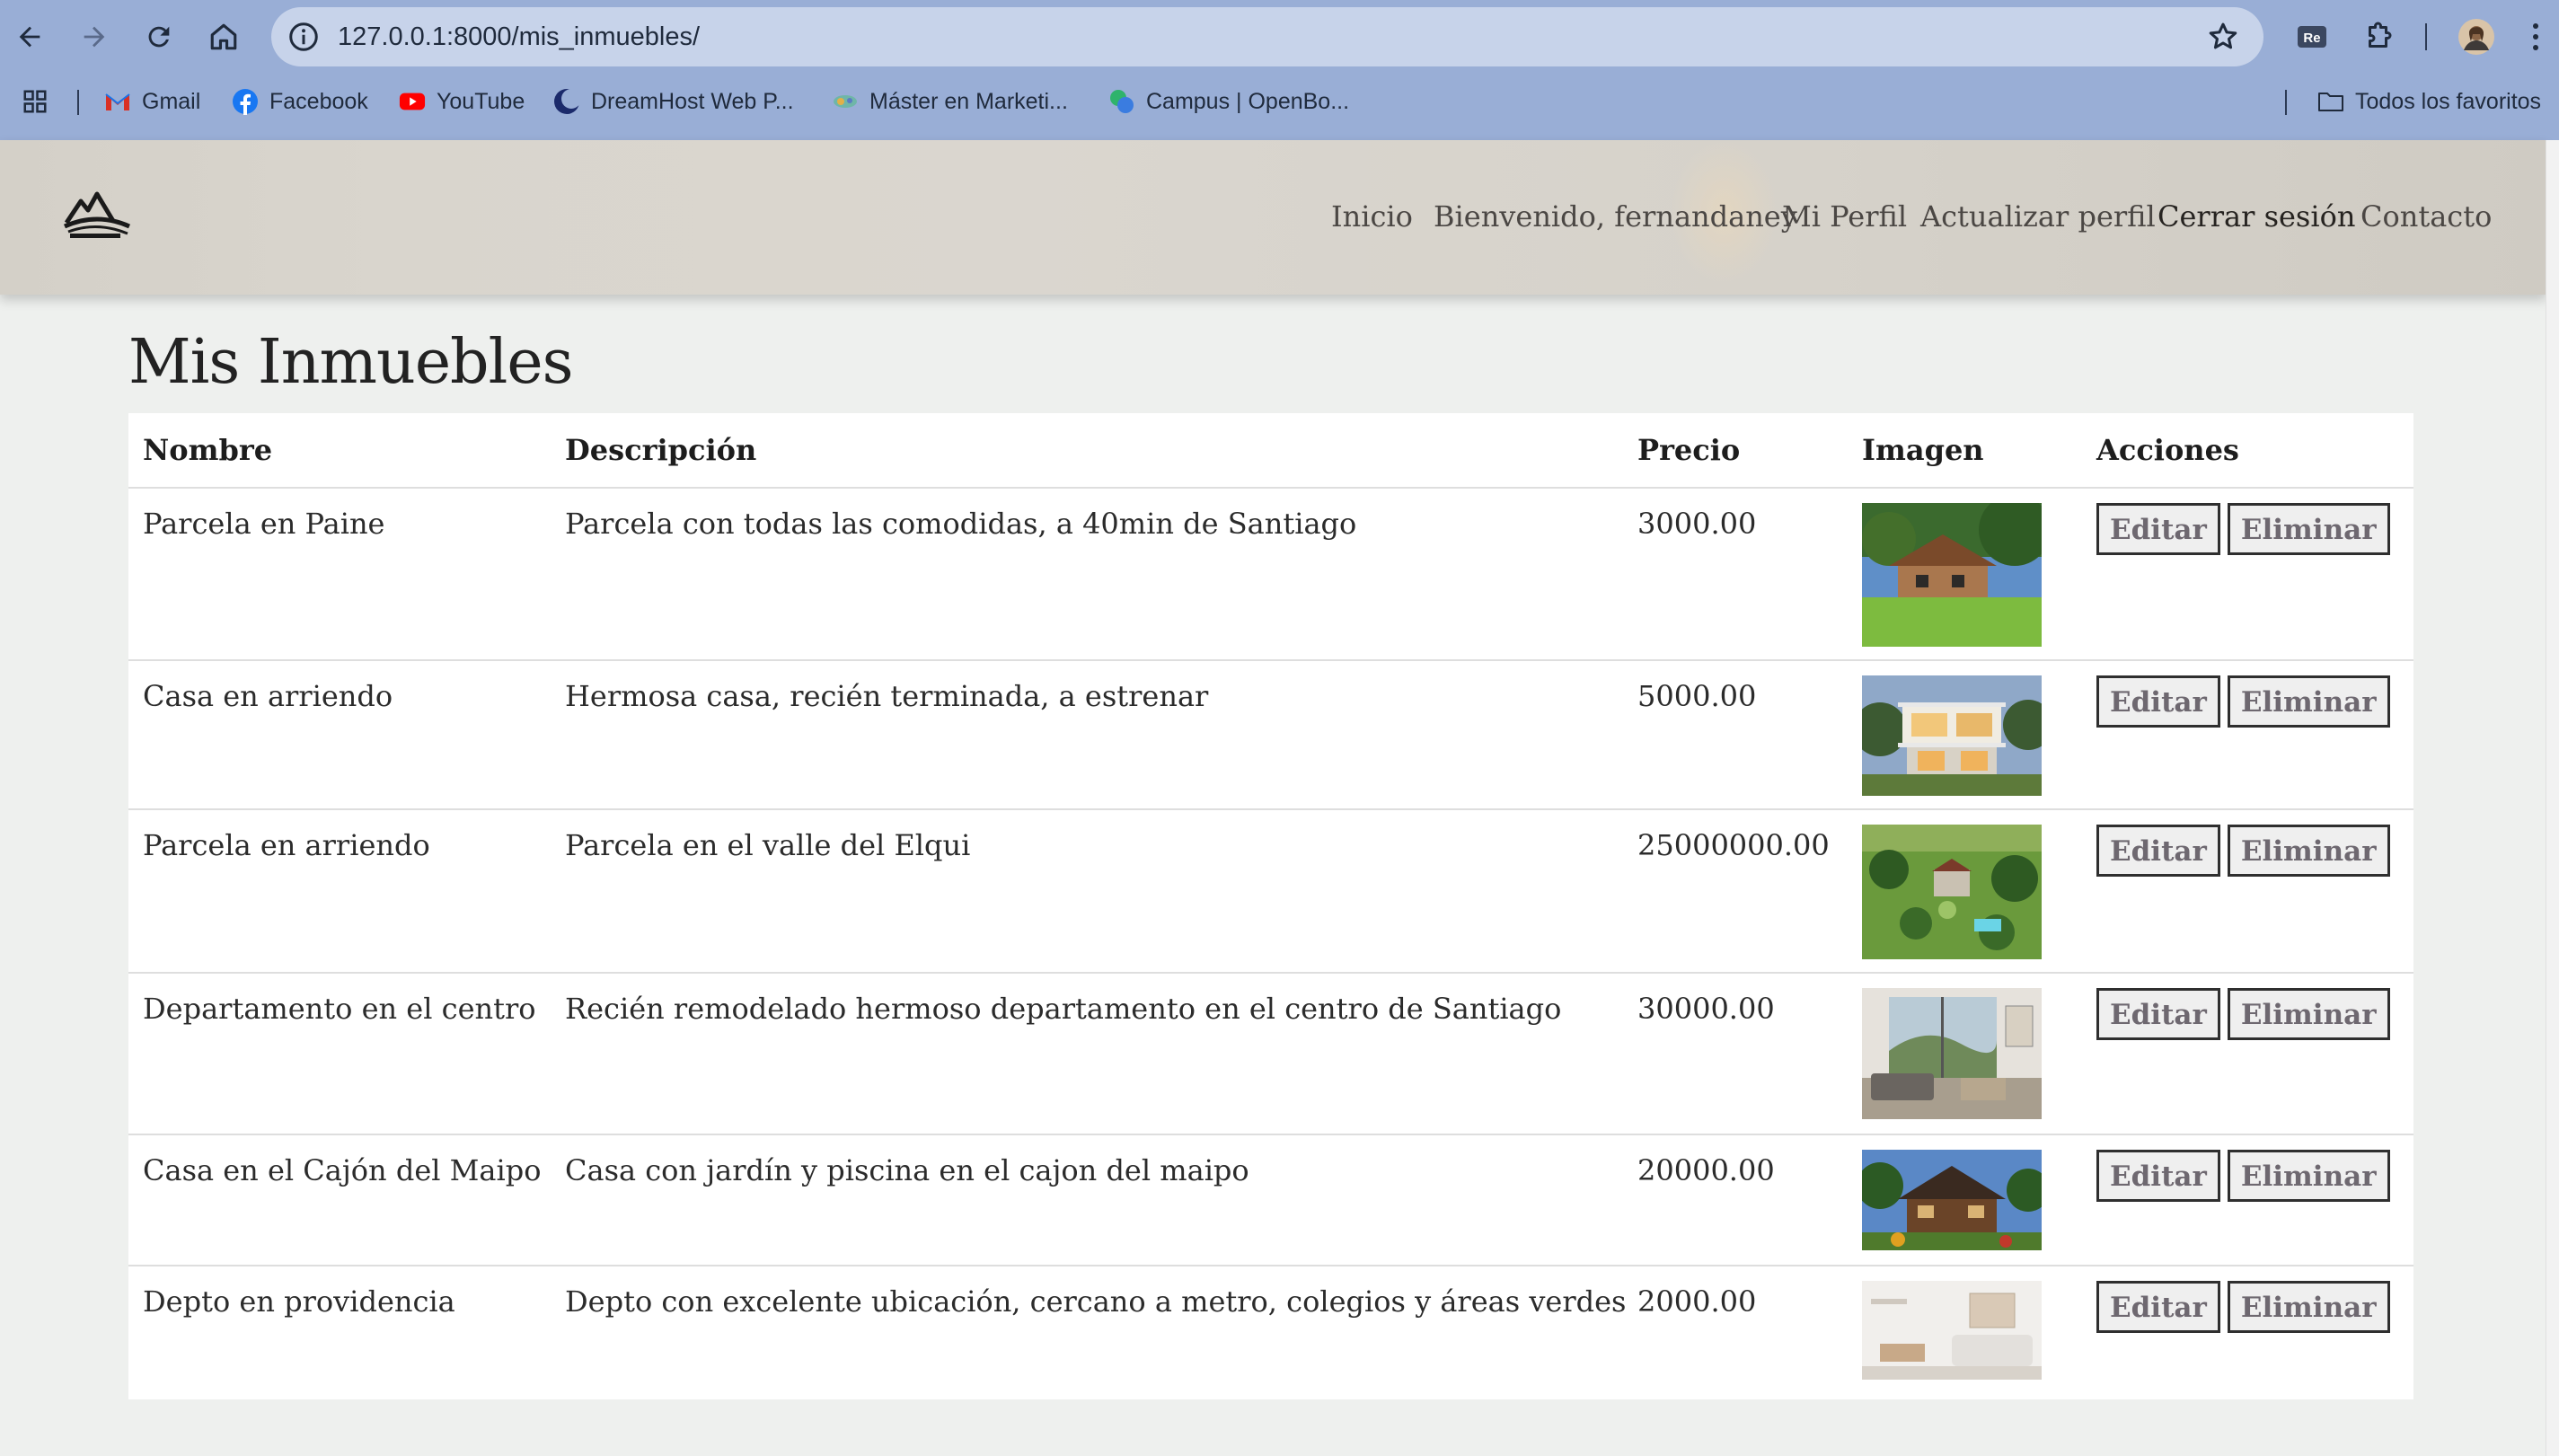  What do you see at coordinates (1706, 1170) in the screenshot?
I see `cell-precio: 20000.00` at bounding box center [1706, 1170].